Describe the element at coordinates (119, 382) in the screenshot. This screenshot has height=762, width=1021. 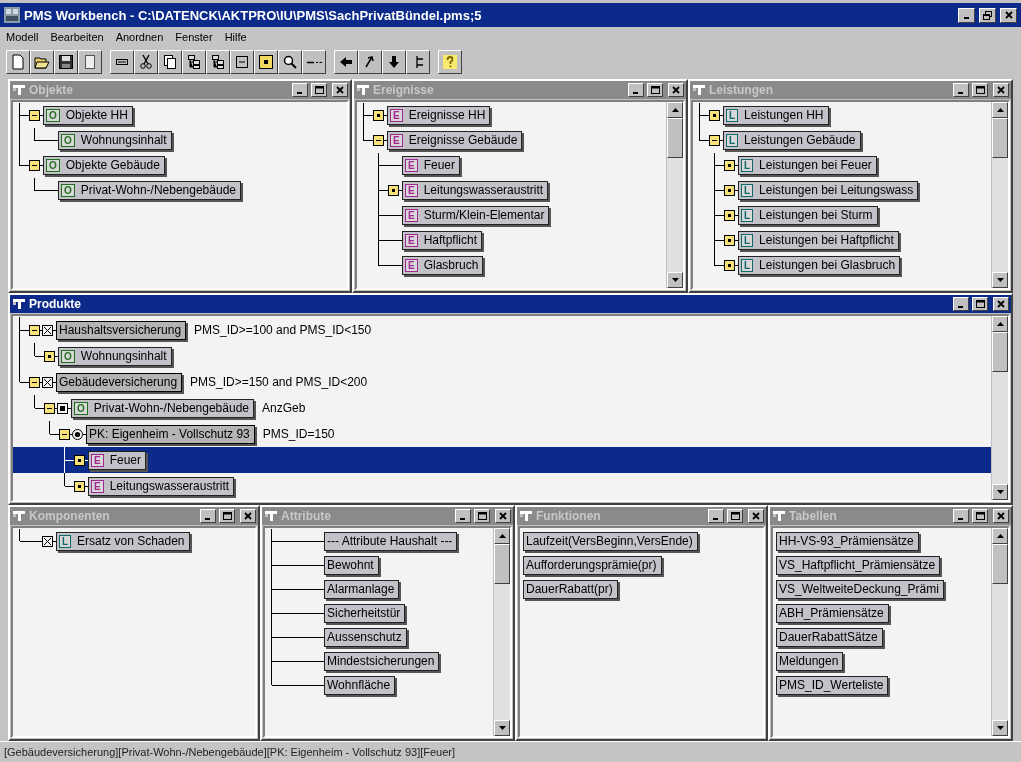
I see `tree-node: Gebäudeversicherung` at that location.